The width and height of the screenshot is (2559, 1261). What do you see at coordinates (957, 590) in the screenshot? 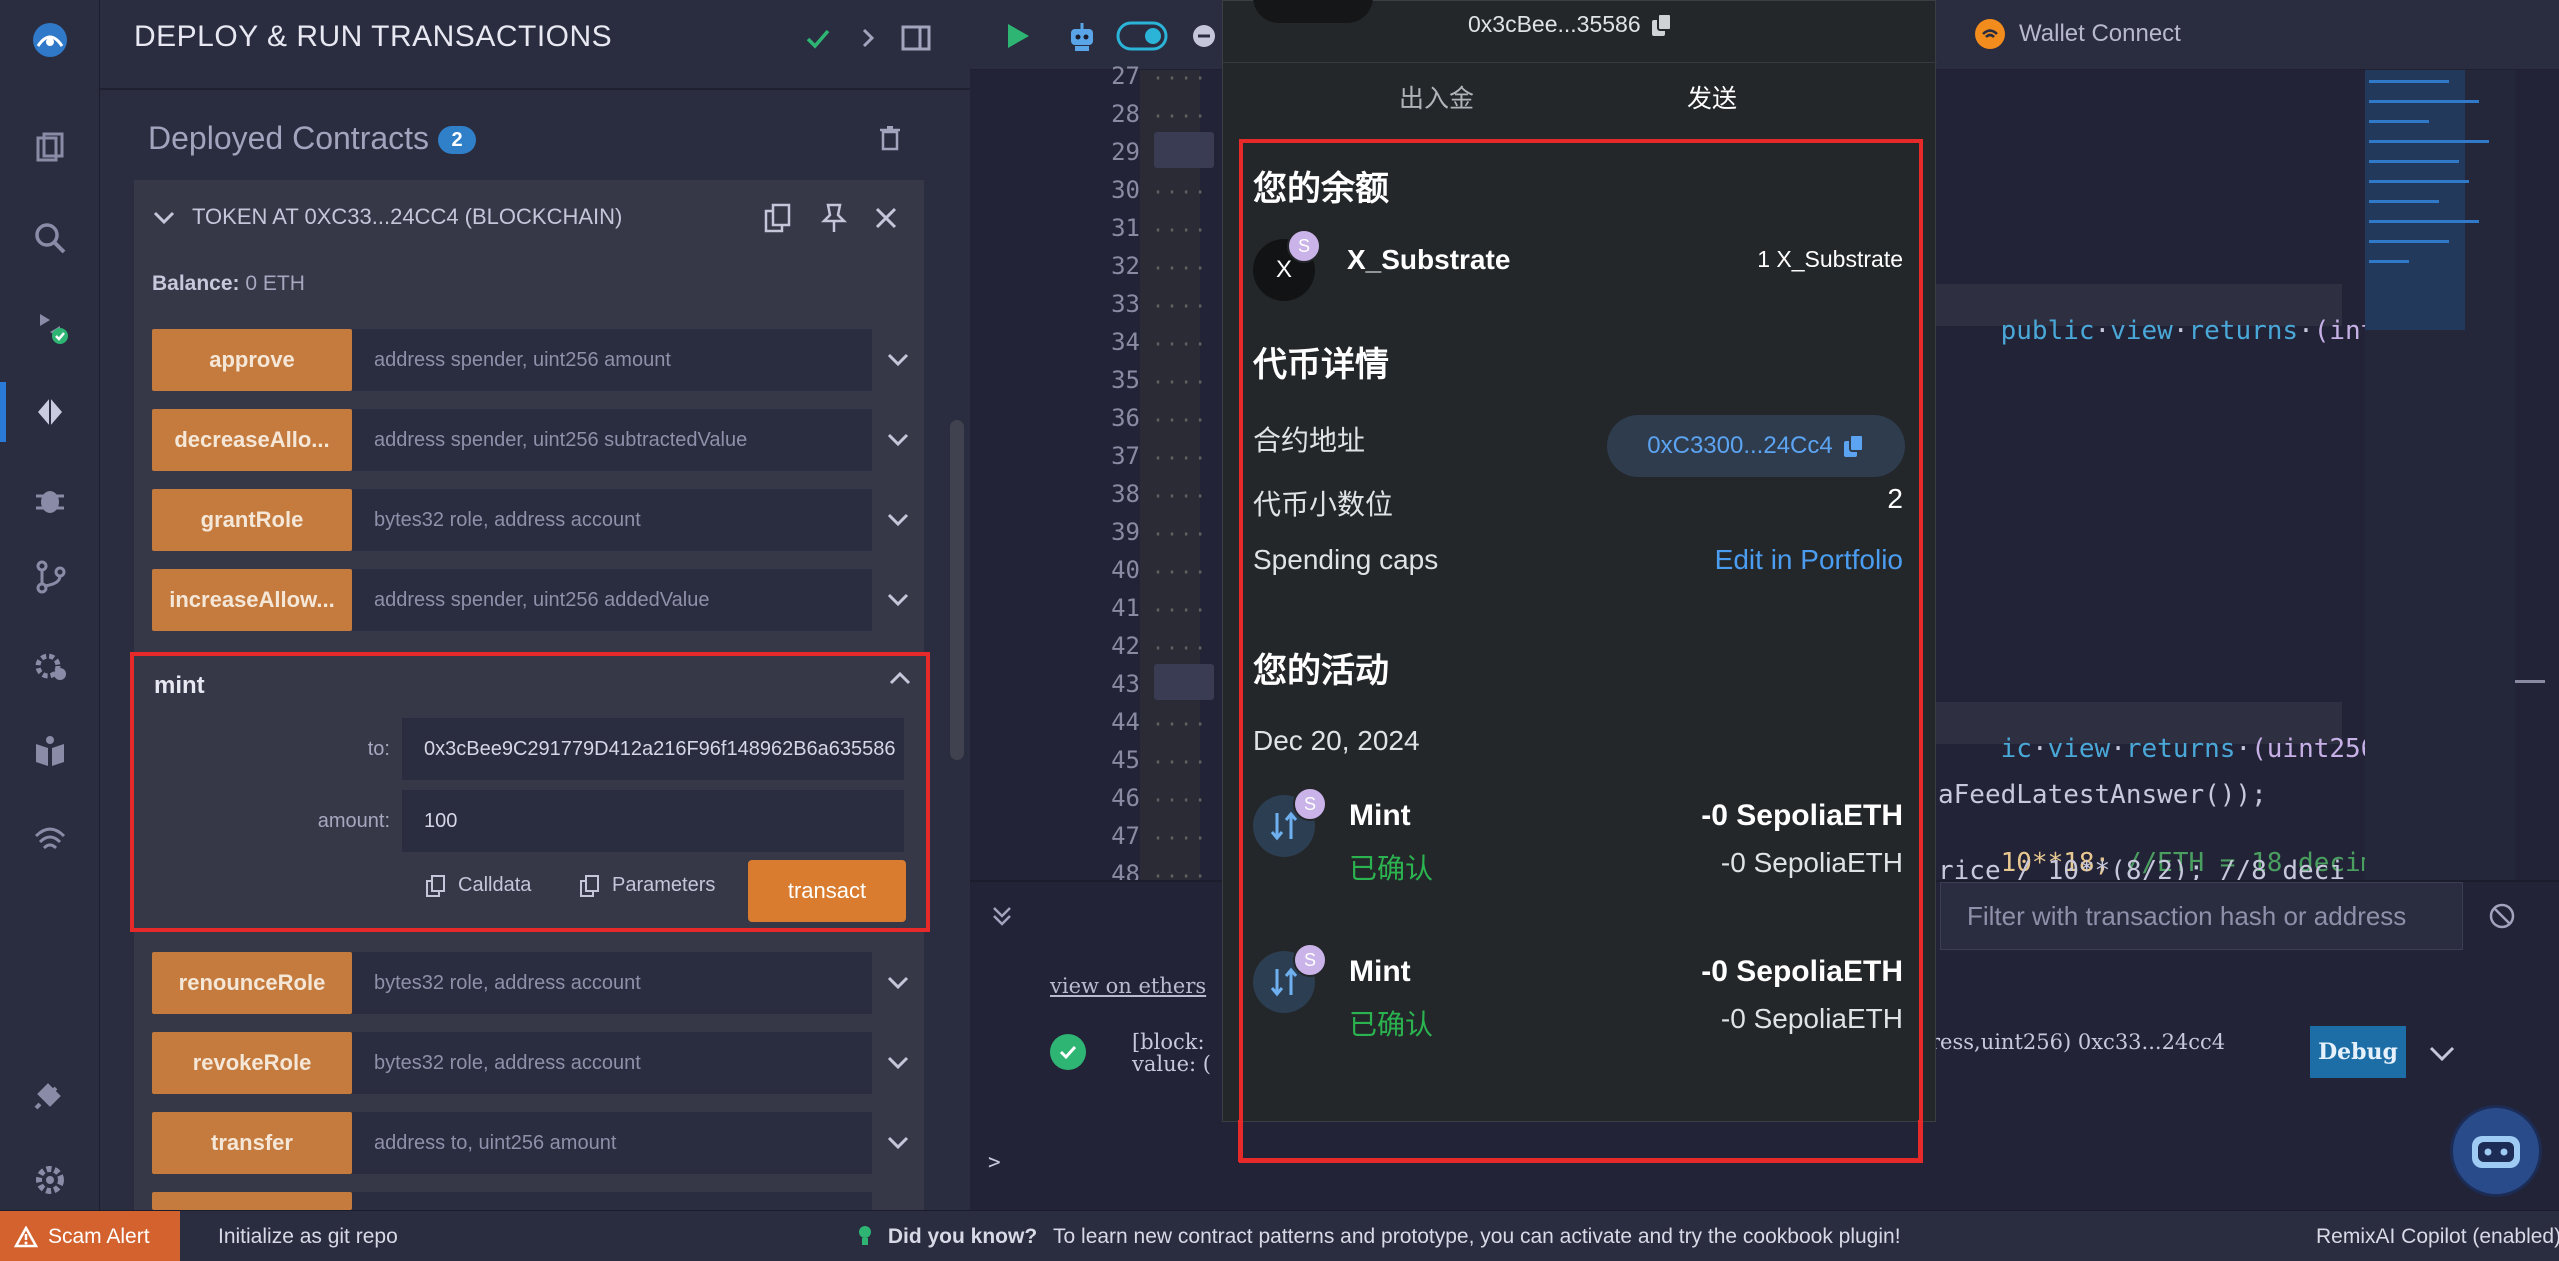
I see `panel-scrollbar` at bounding box center [957, 590].